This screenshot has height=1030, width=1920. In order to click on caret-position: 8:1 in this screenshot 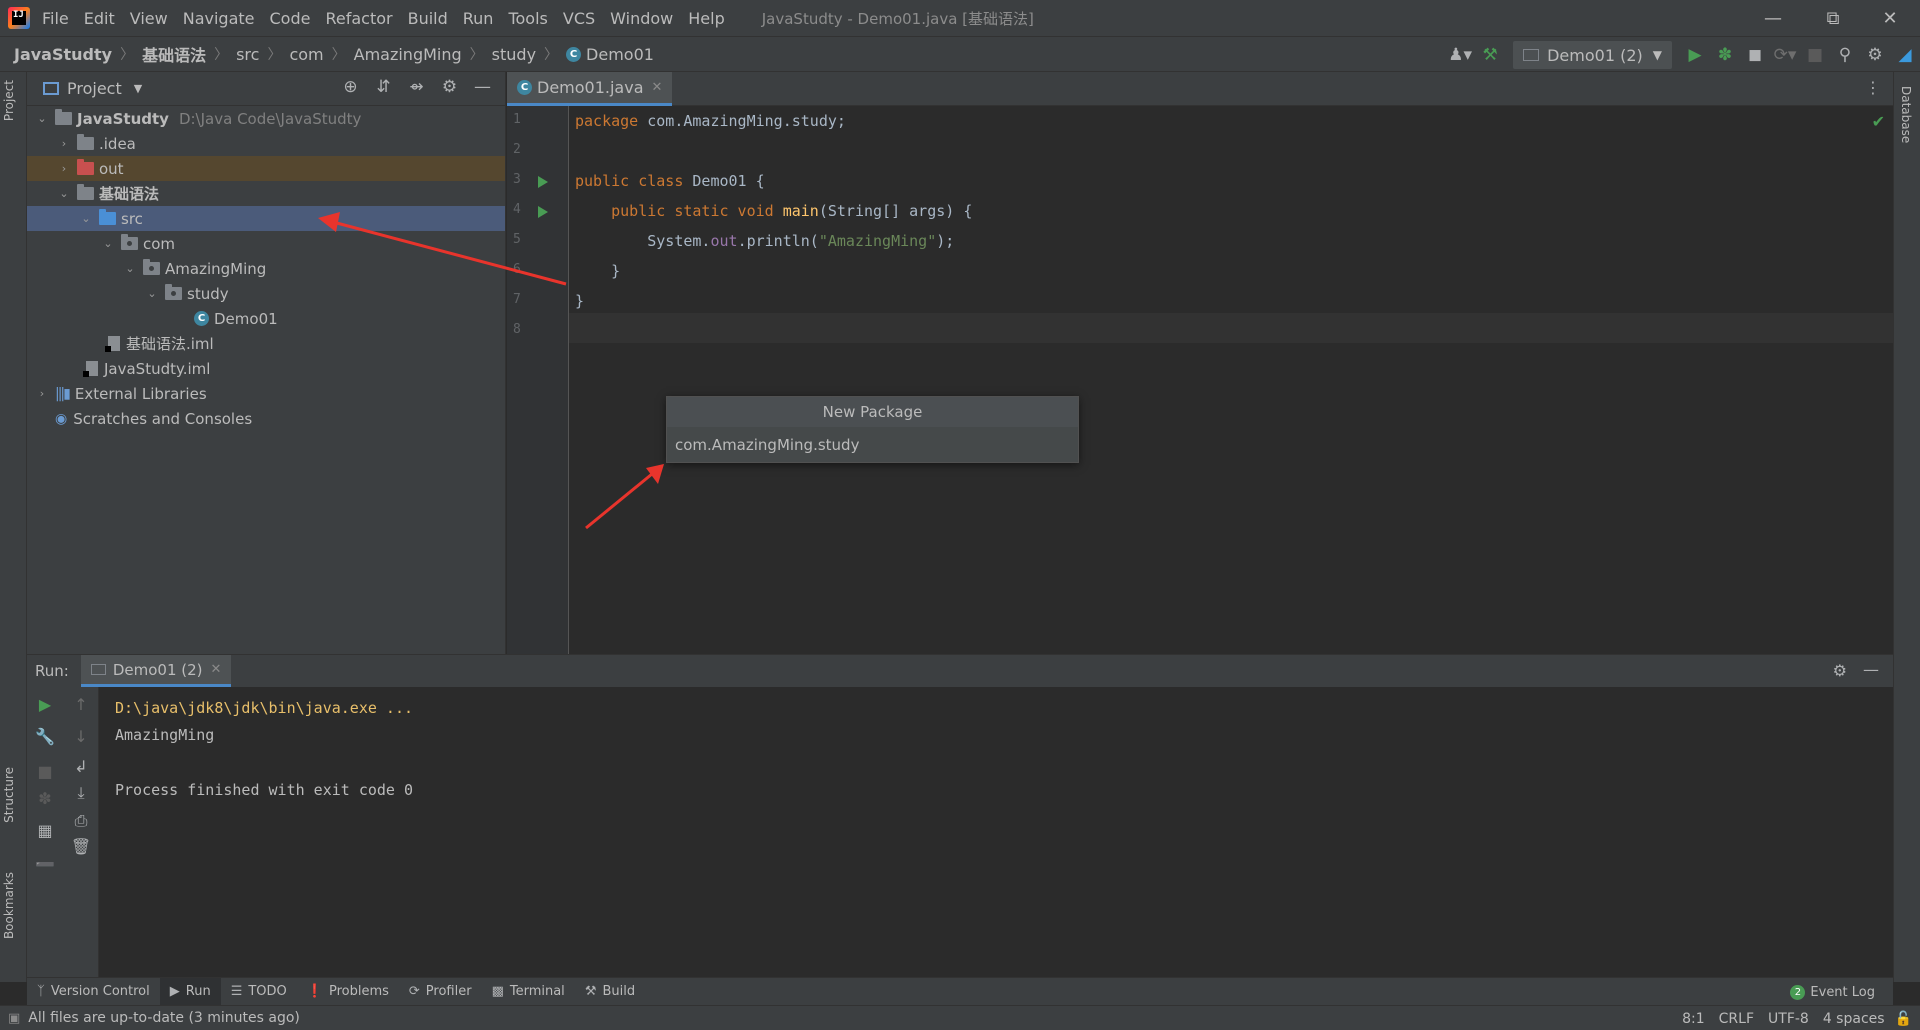, I will do `click(1693, 1019)`.